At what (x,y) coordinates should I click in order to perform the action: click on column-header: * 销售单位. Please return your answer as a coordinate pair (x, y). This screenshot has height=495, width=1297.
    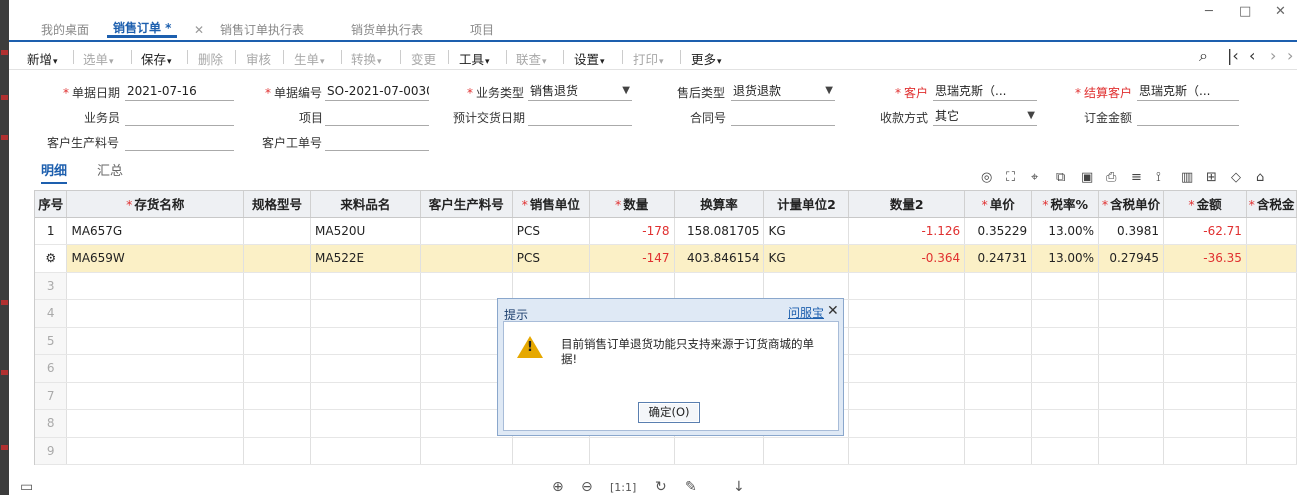
    Looking at the image, I should click on (551, 204).